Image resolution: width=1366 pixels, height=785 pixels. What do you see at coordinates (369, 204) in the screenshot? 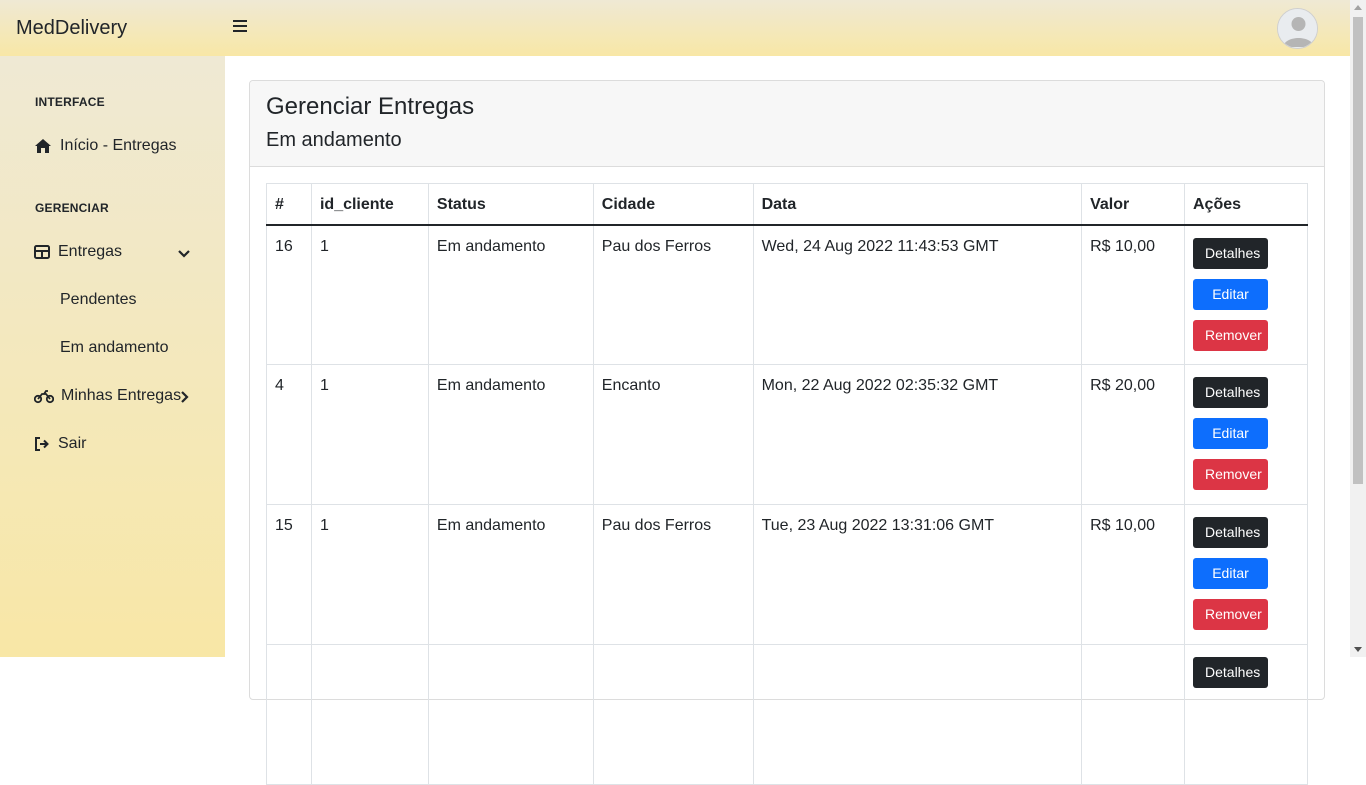
I see `column-header-id-cliente: id_cliente` at bounding box center [369, 204].